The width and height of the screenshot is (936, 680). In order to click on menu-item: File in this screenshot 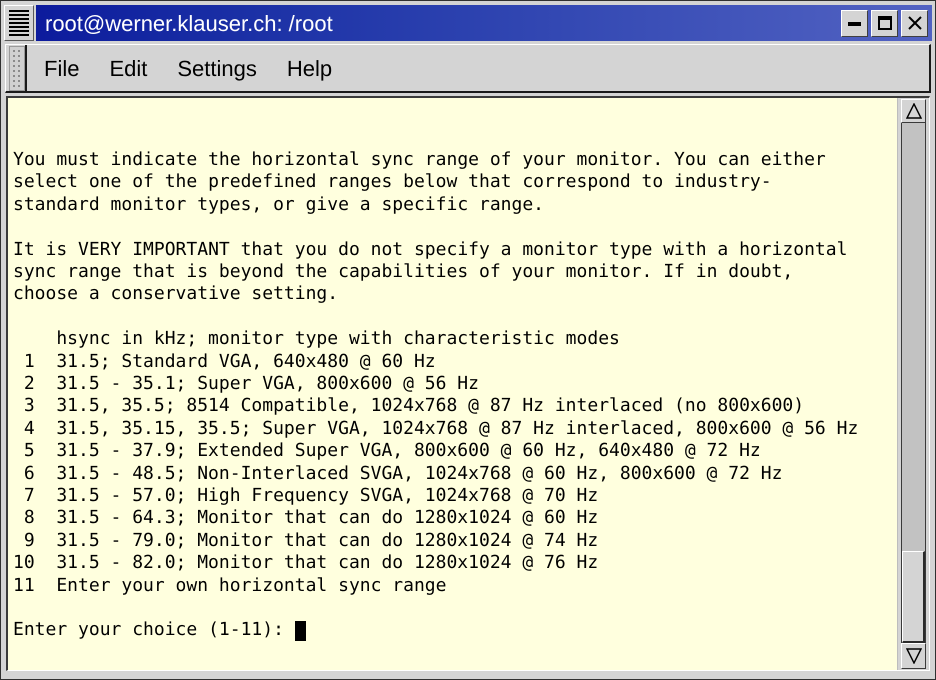, I will do `click(61, 68)`.